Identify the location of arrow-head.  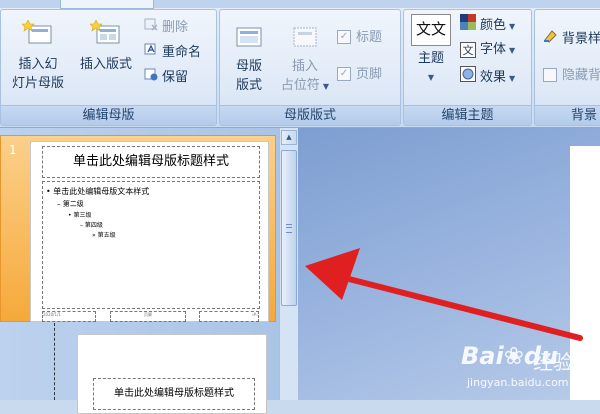
(332, 274).